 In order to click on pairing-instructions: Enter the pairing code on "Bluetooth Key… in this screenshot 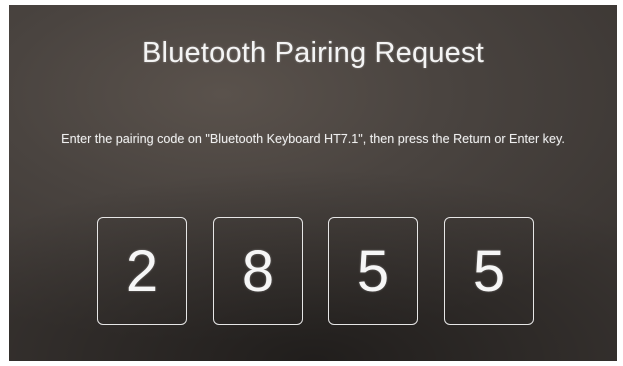, I will do `click(313, 139)`.